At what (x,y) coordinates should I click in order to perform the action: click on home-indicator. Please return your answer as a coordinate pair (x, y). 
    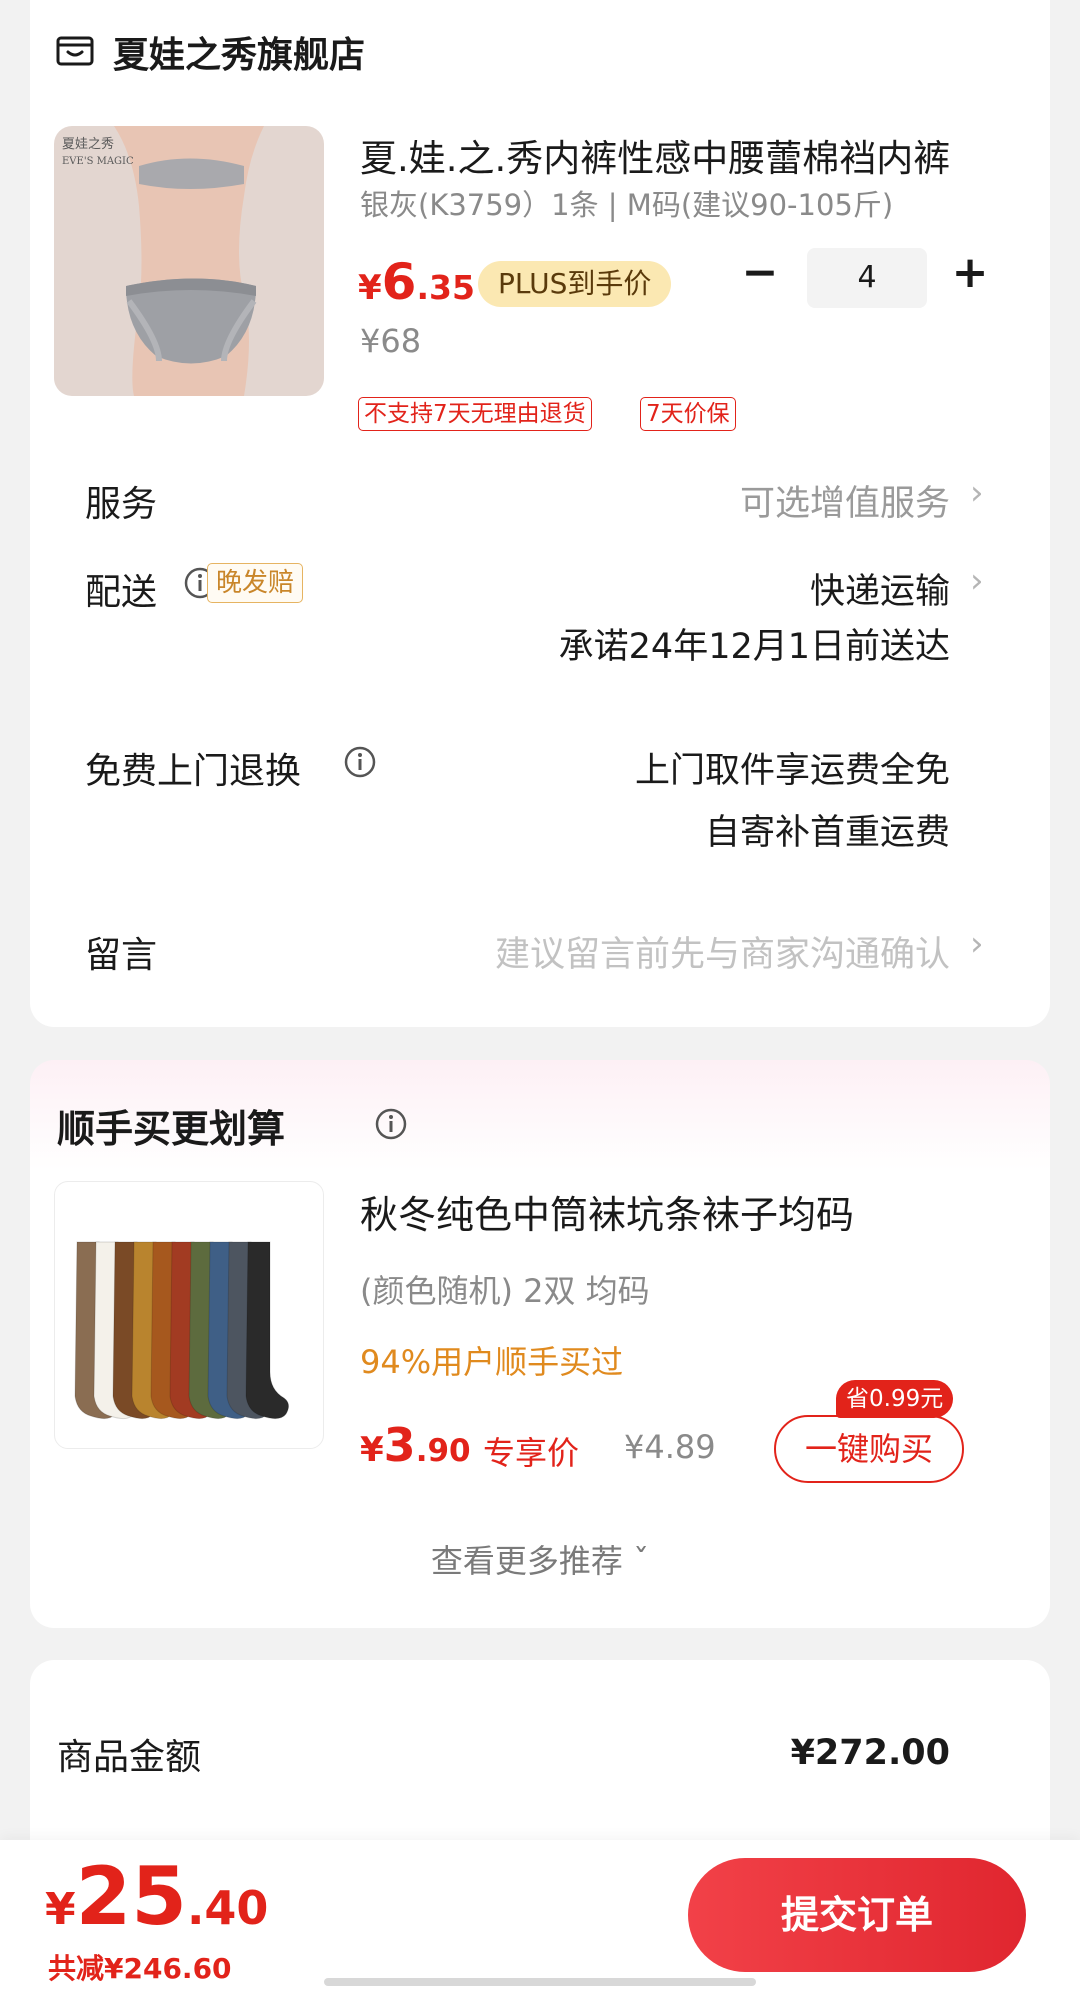
    Looking at the image, I should click on (540, 1982).